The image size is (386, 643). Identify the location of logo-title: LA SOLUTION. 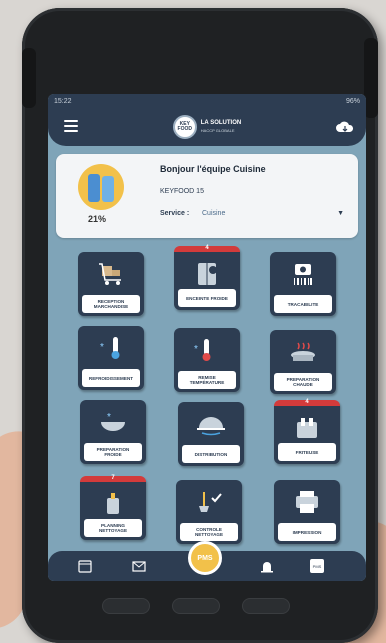
(221, 123).